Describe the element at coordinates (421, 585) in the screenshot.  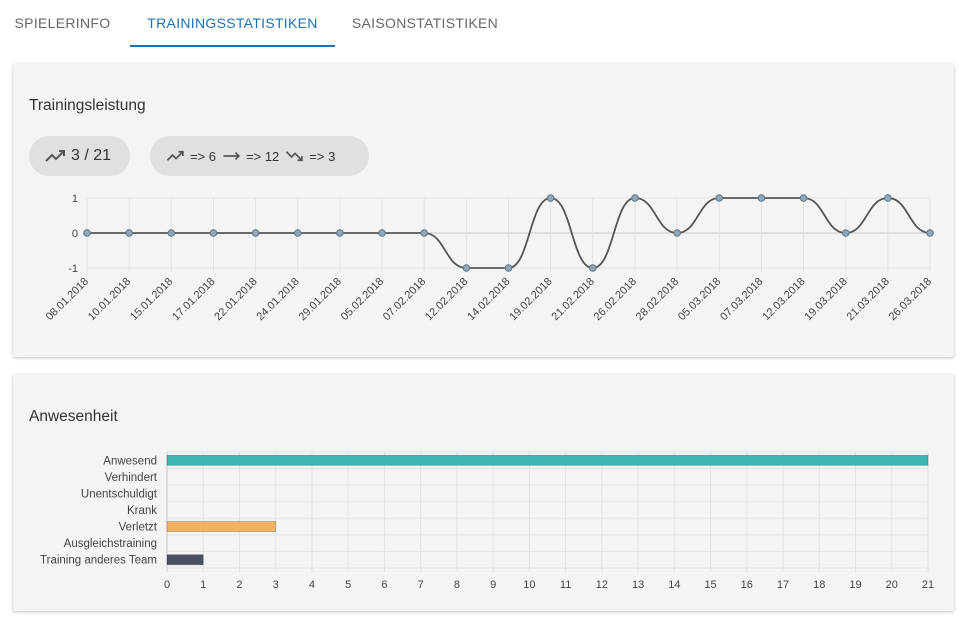
I see `x-tick-label: 7` at that location.